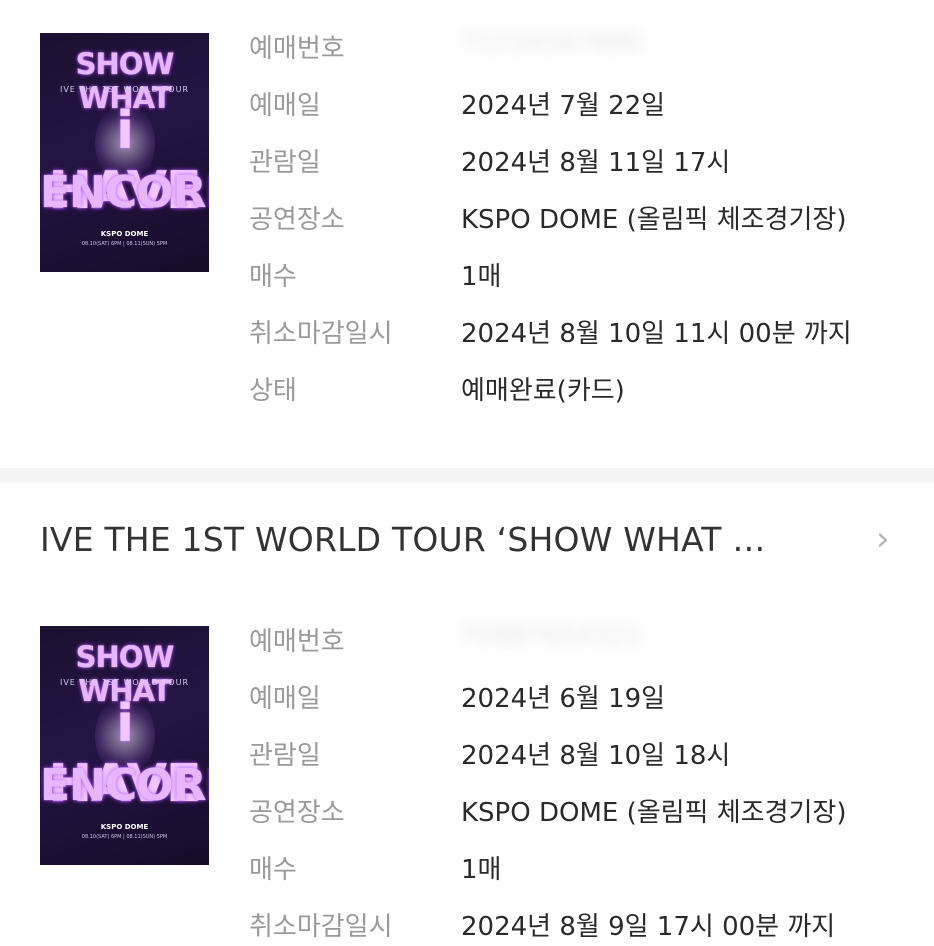 Image resolution: width=934 pixels, height=946 pixels. Describe the element at coordinates (648, 927) in the screenshot. I see `field-value: 2024년 8월 9일 17시 00분 까지` at that location.